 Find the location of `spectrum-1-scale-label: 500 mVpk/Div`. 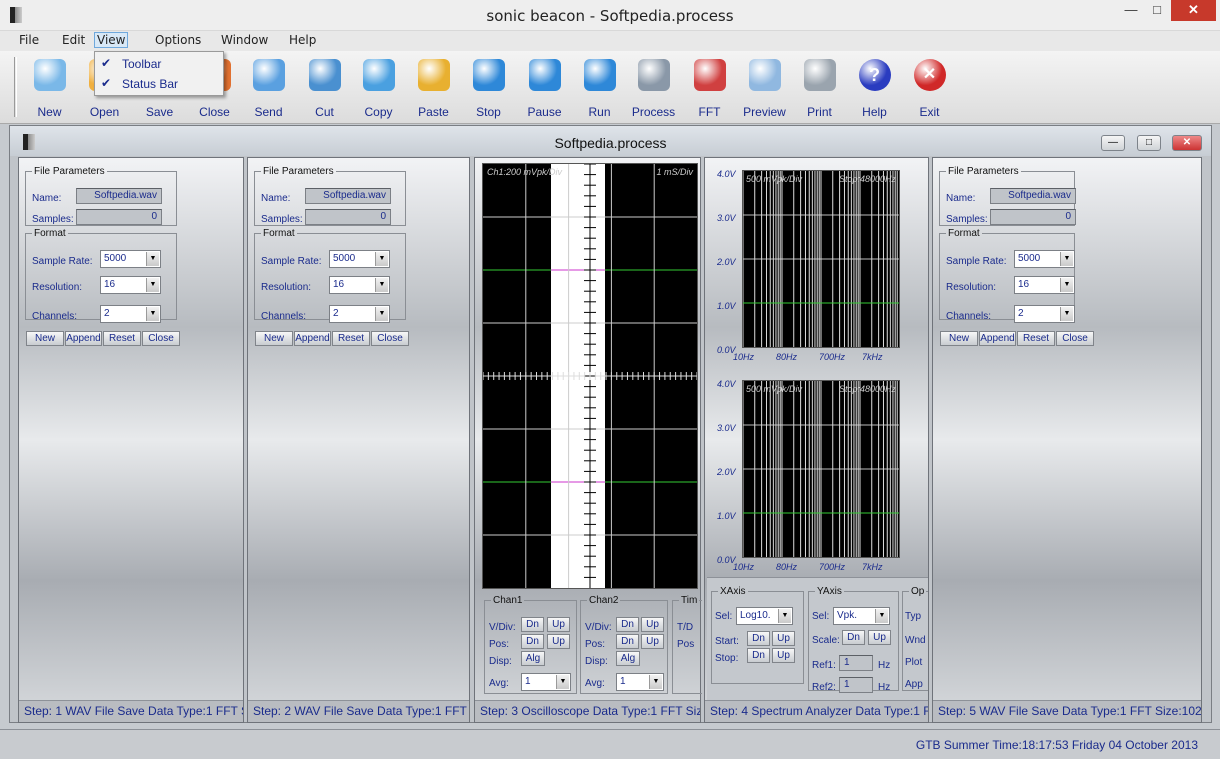

spectrum-1-scale-label: 500 mVpk/Div is located at coordinates (774, 179).